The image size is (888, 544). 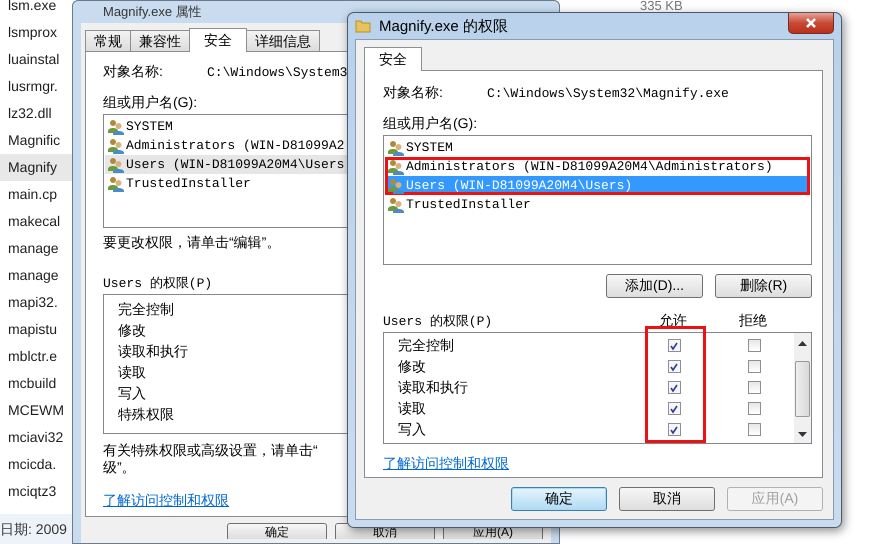 I want to click on close-button, so click(x=811, y=23).